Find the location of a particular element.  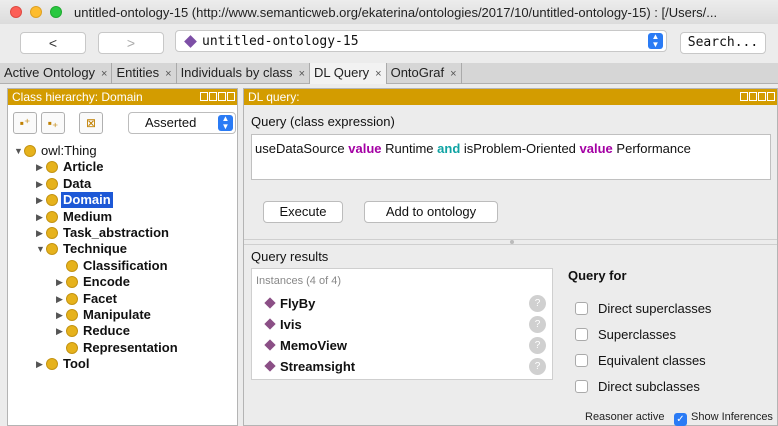

tree-node: ▶ Article is located at coordinates (70, 167).